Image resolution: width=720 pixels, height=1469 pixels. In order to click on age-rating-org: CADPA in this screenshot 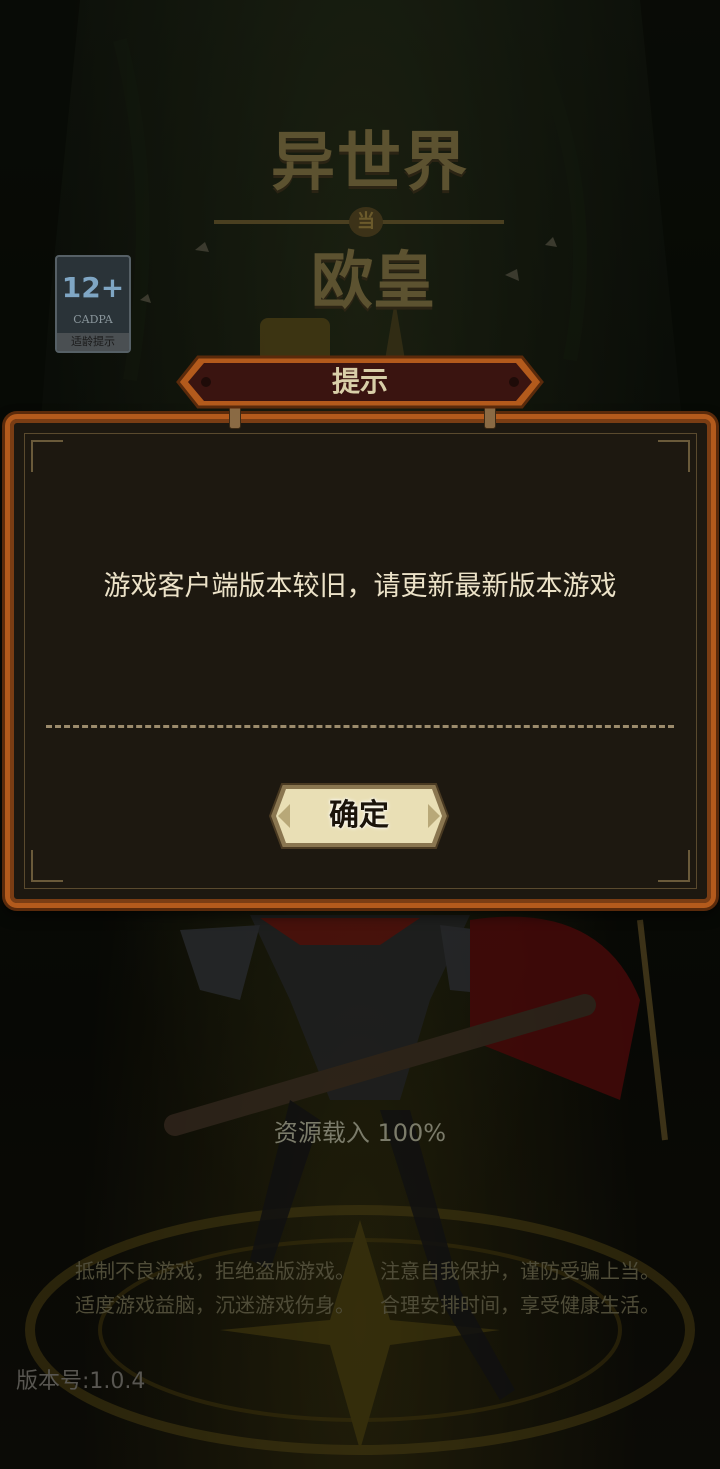, I will do `click(93, 319)`.